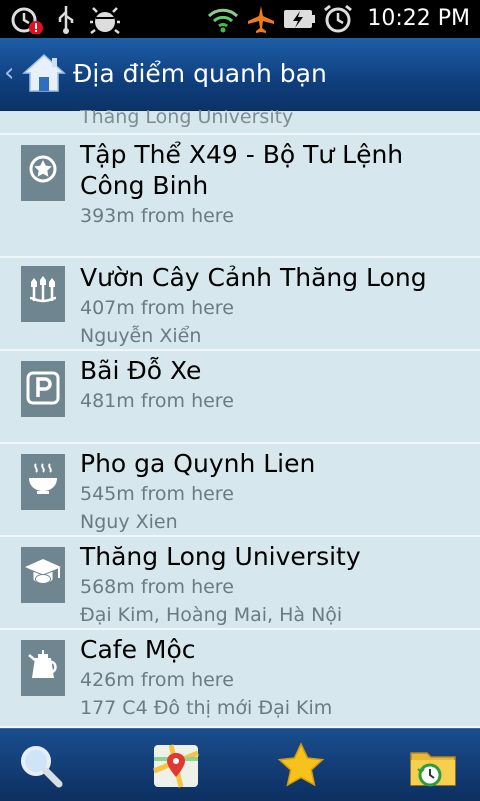 The height and width of the screenshot is (801, 480). What do you see at coordinates (141, 336) in the screenshot?
I see `list-item-address: Nguyễn Xiển` at bounding box center [141, 336].